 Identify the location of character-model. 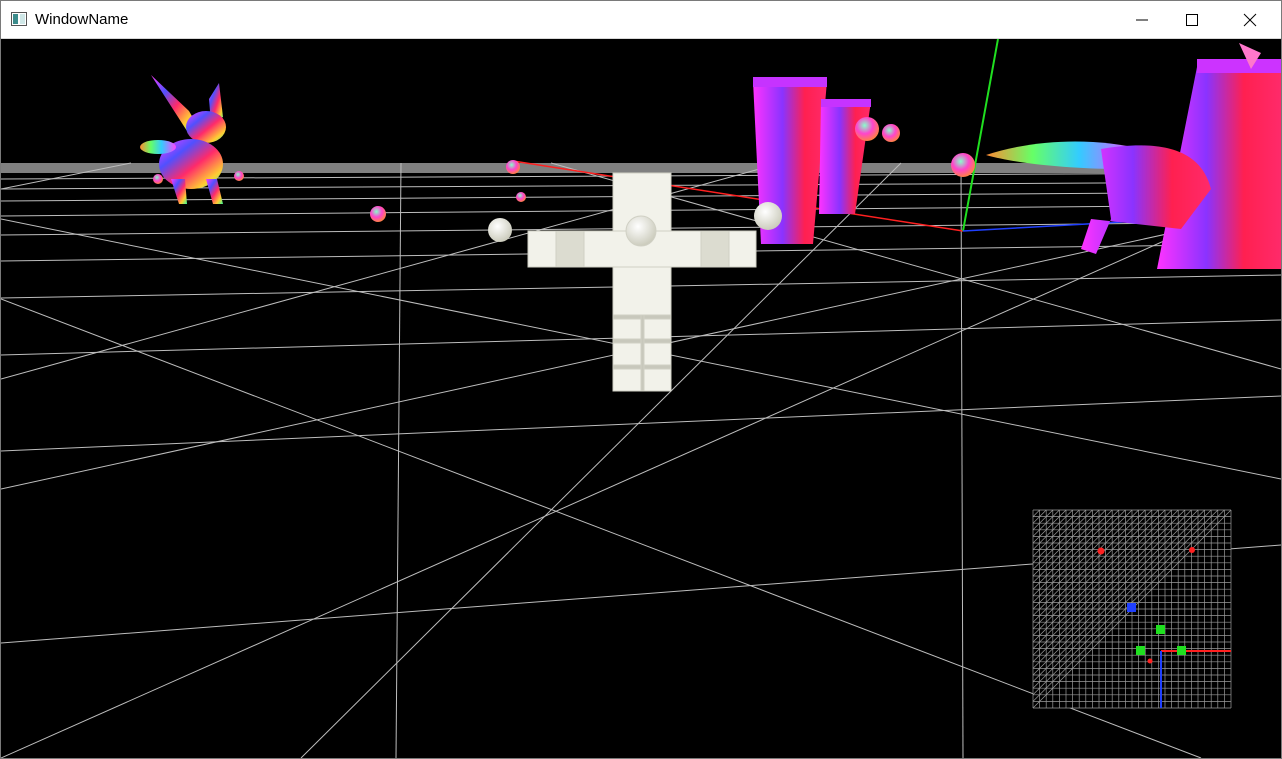
(642, 282).